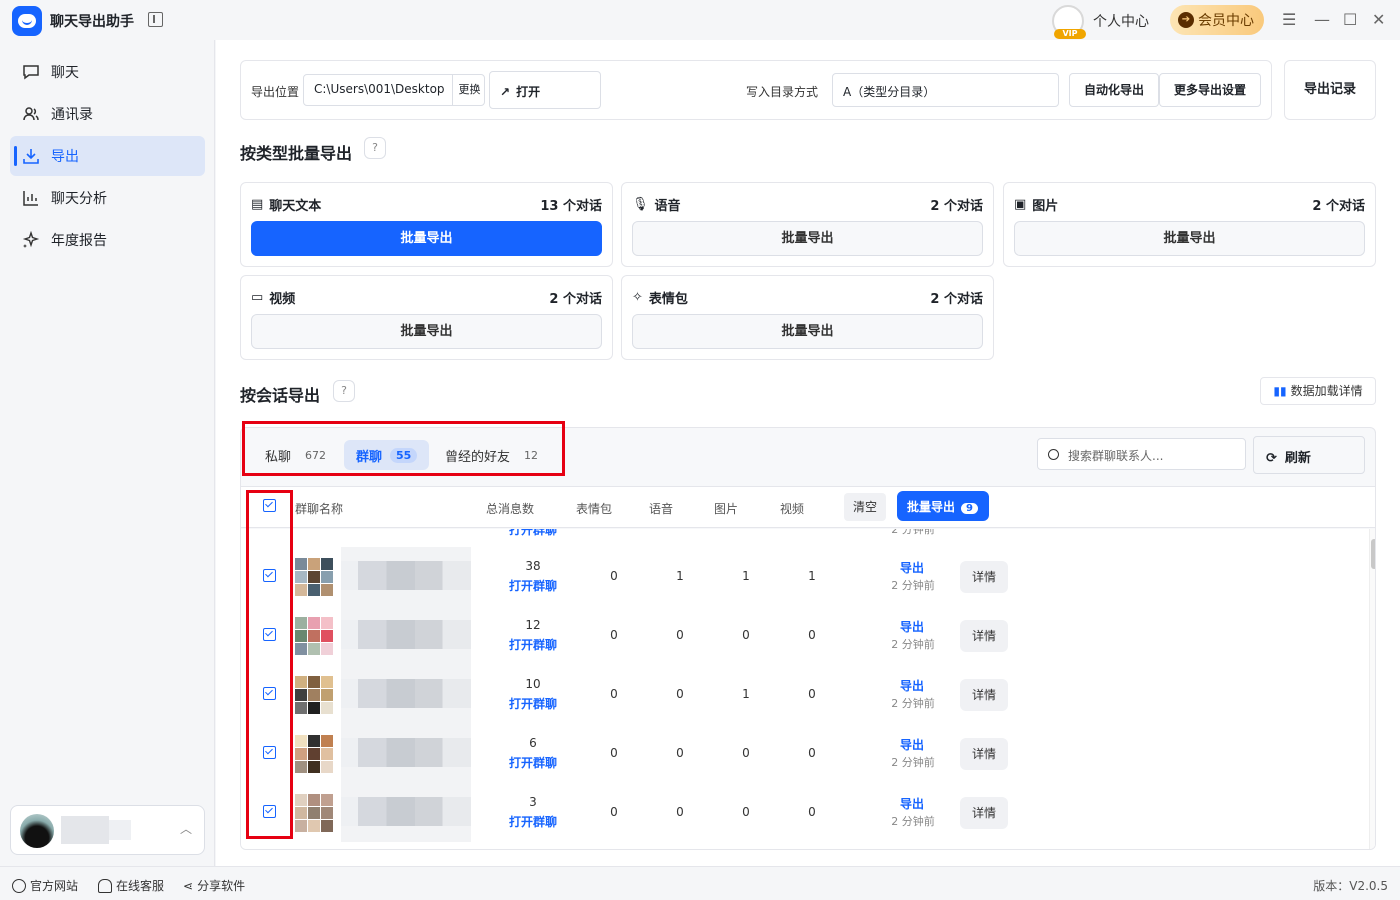 The image size is (1400, 900). Describe the element at coordinates (808, 507) in the screenshot. I see `table-header: 群聊名称 总消息数 表情包 语音 图片 视频 清空 批量导出 9` at that location.